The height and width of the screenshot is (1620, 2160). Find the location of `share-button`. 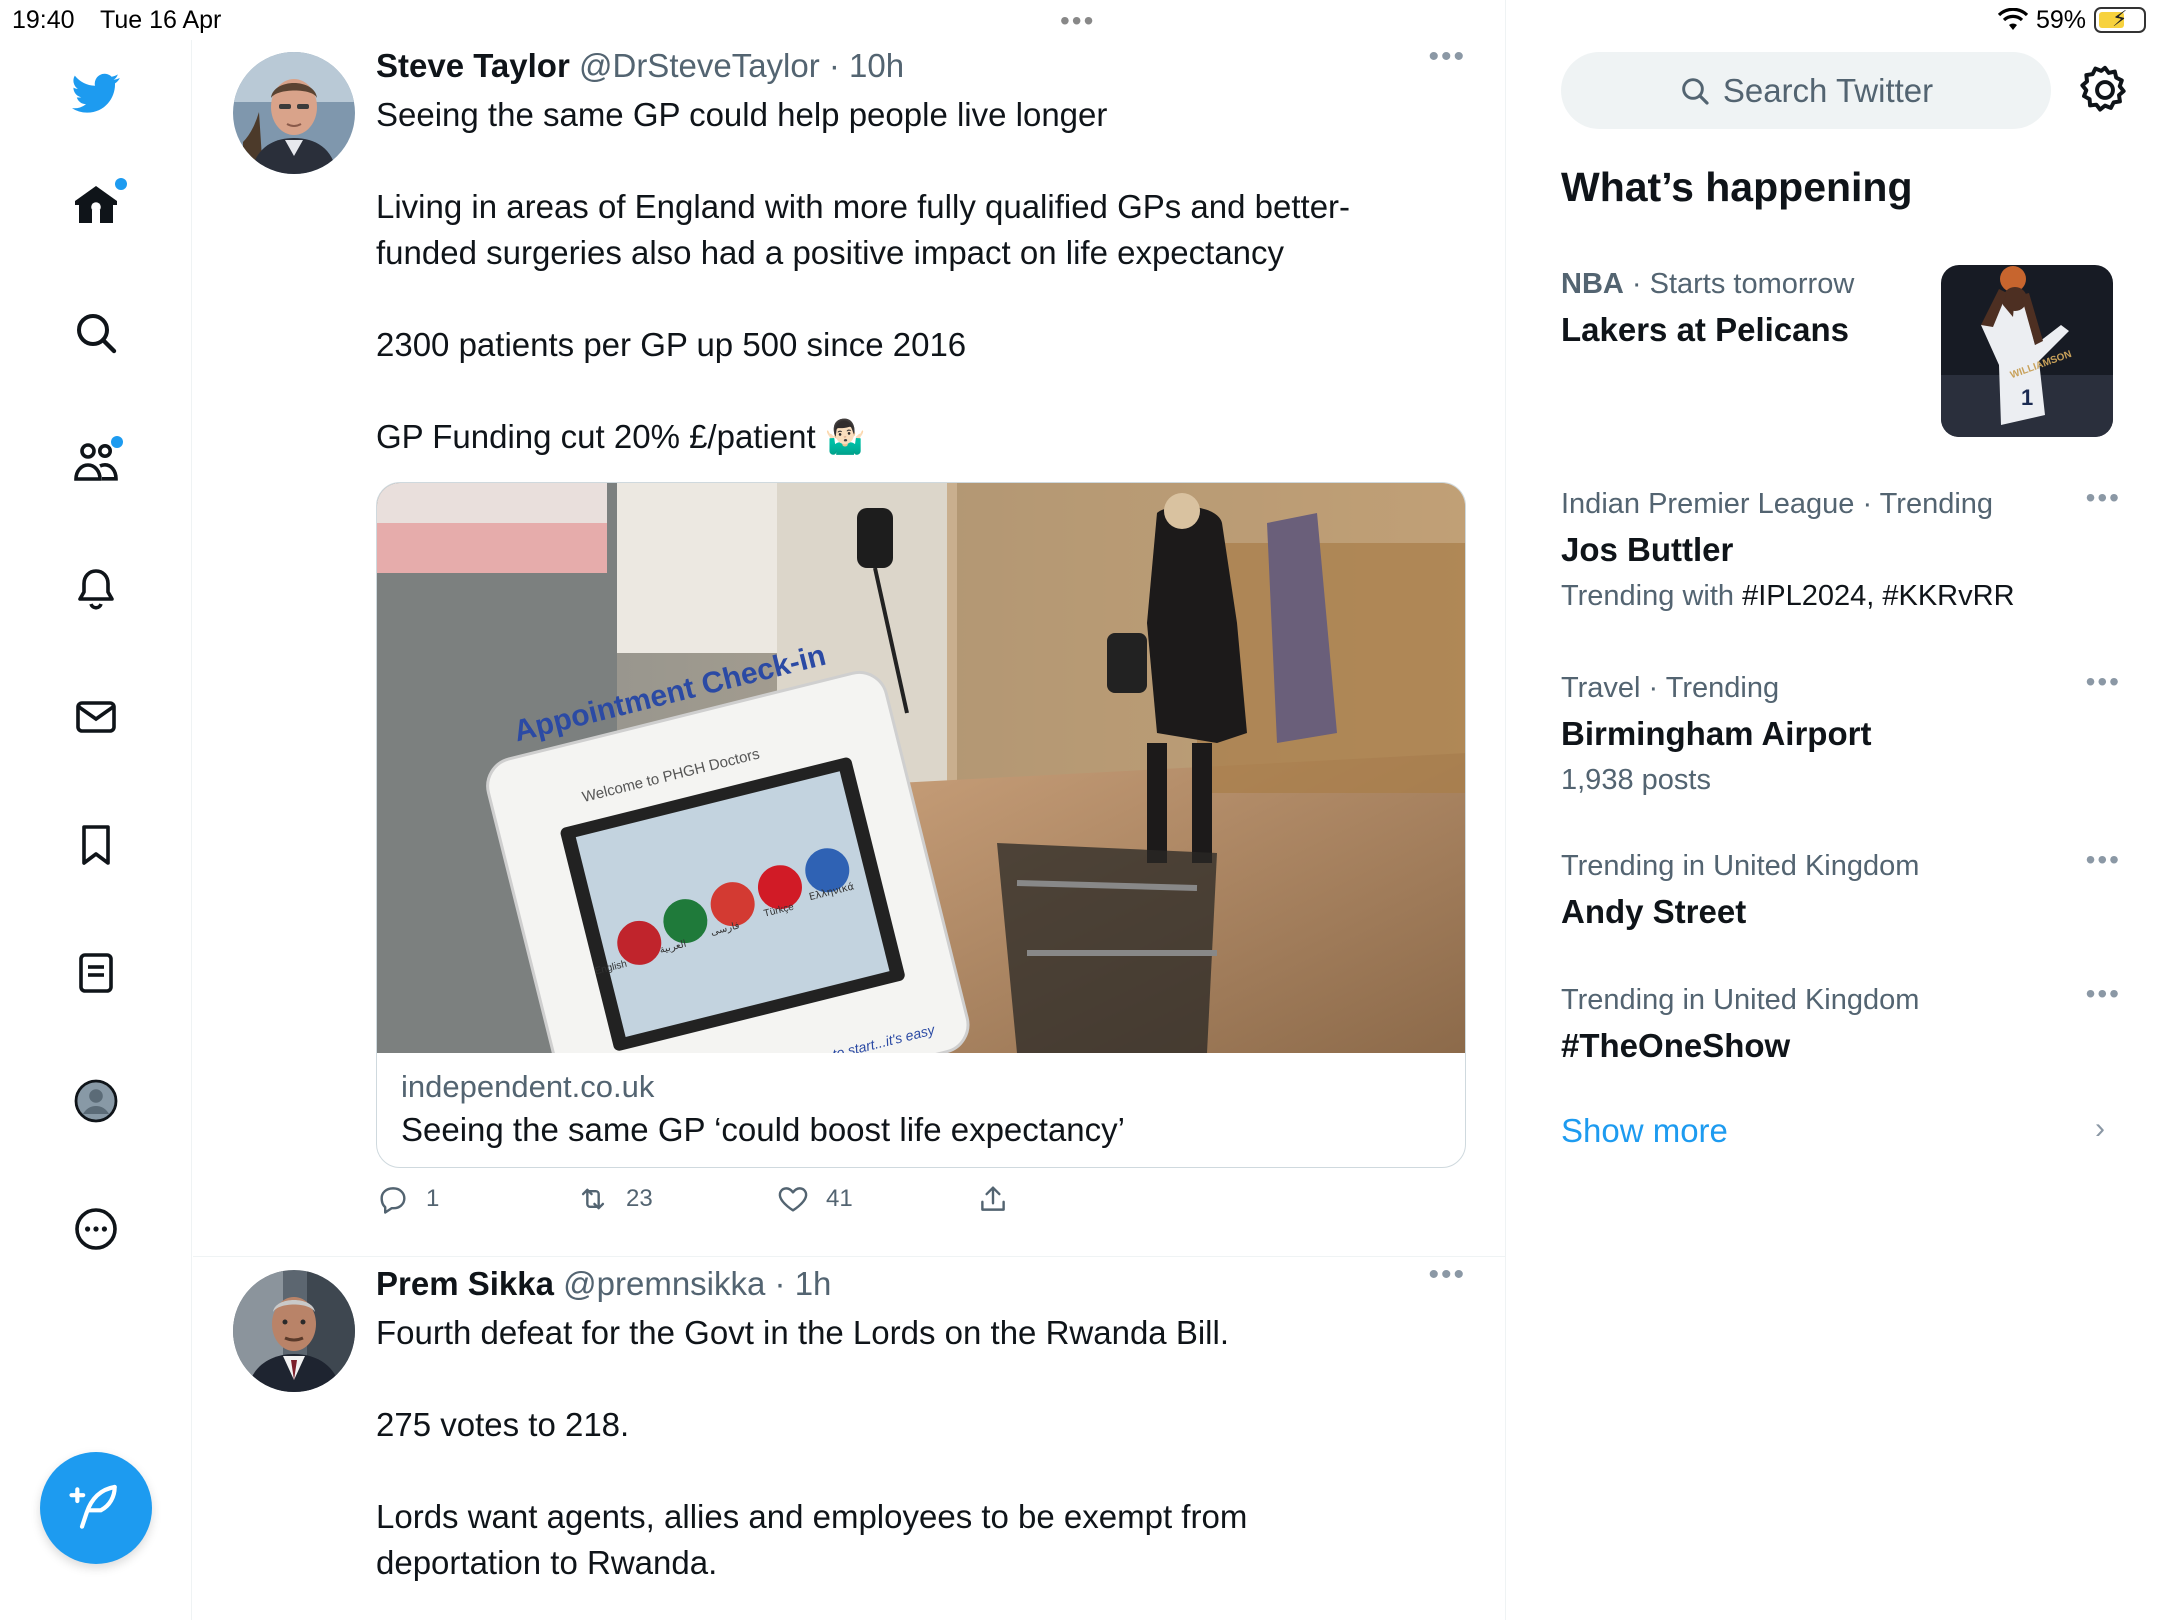

share-button is located at coordinates (993, 1199).